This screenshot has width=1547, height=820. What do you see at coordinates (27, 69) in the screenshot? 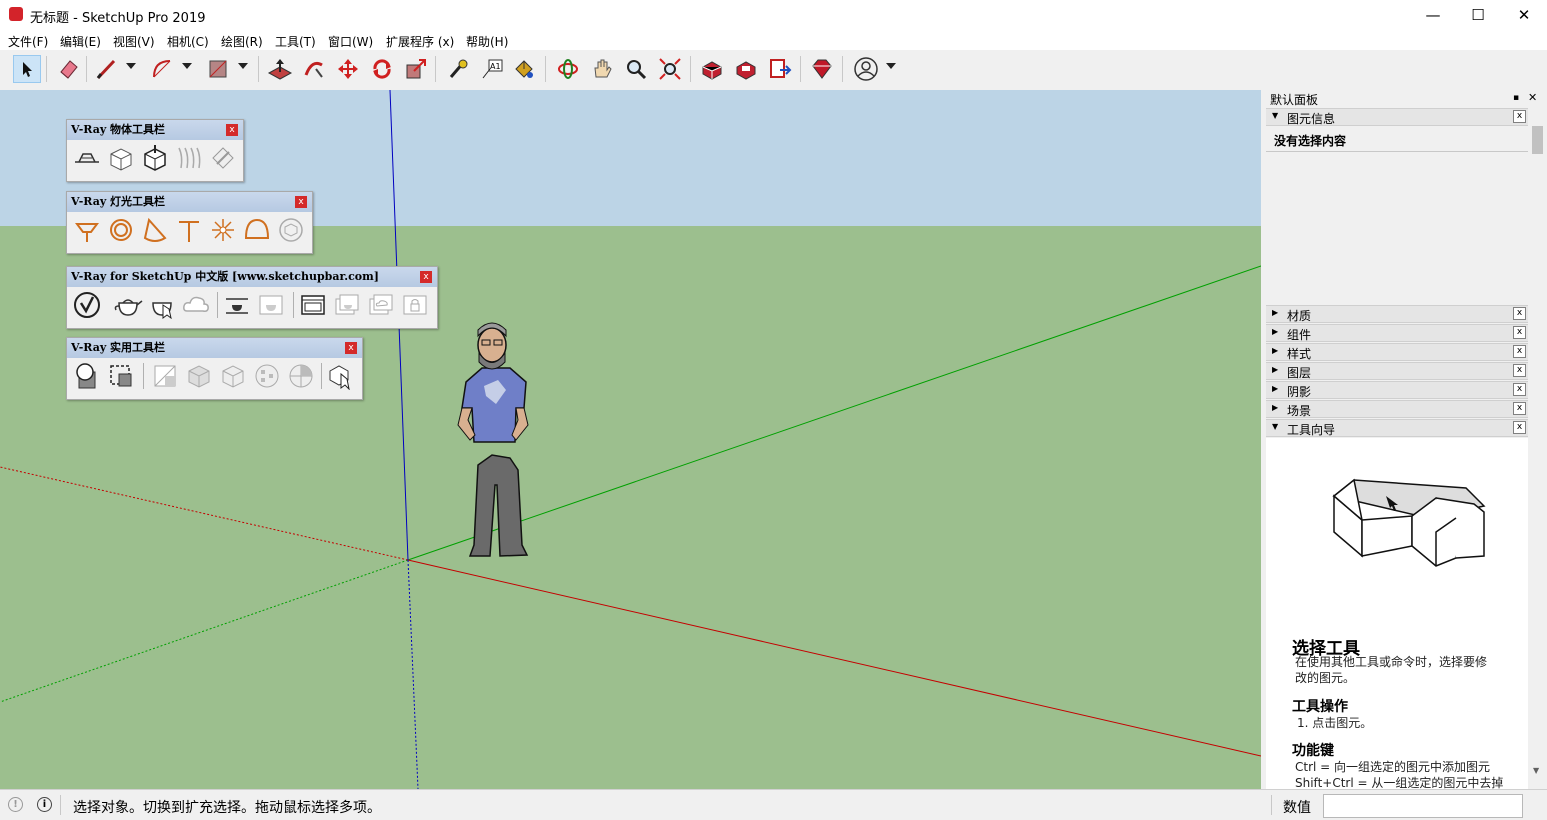
I see `select-tool-icon` at bounding box center [27, 69].